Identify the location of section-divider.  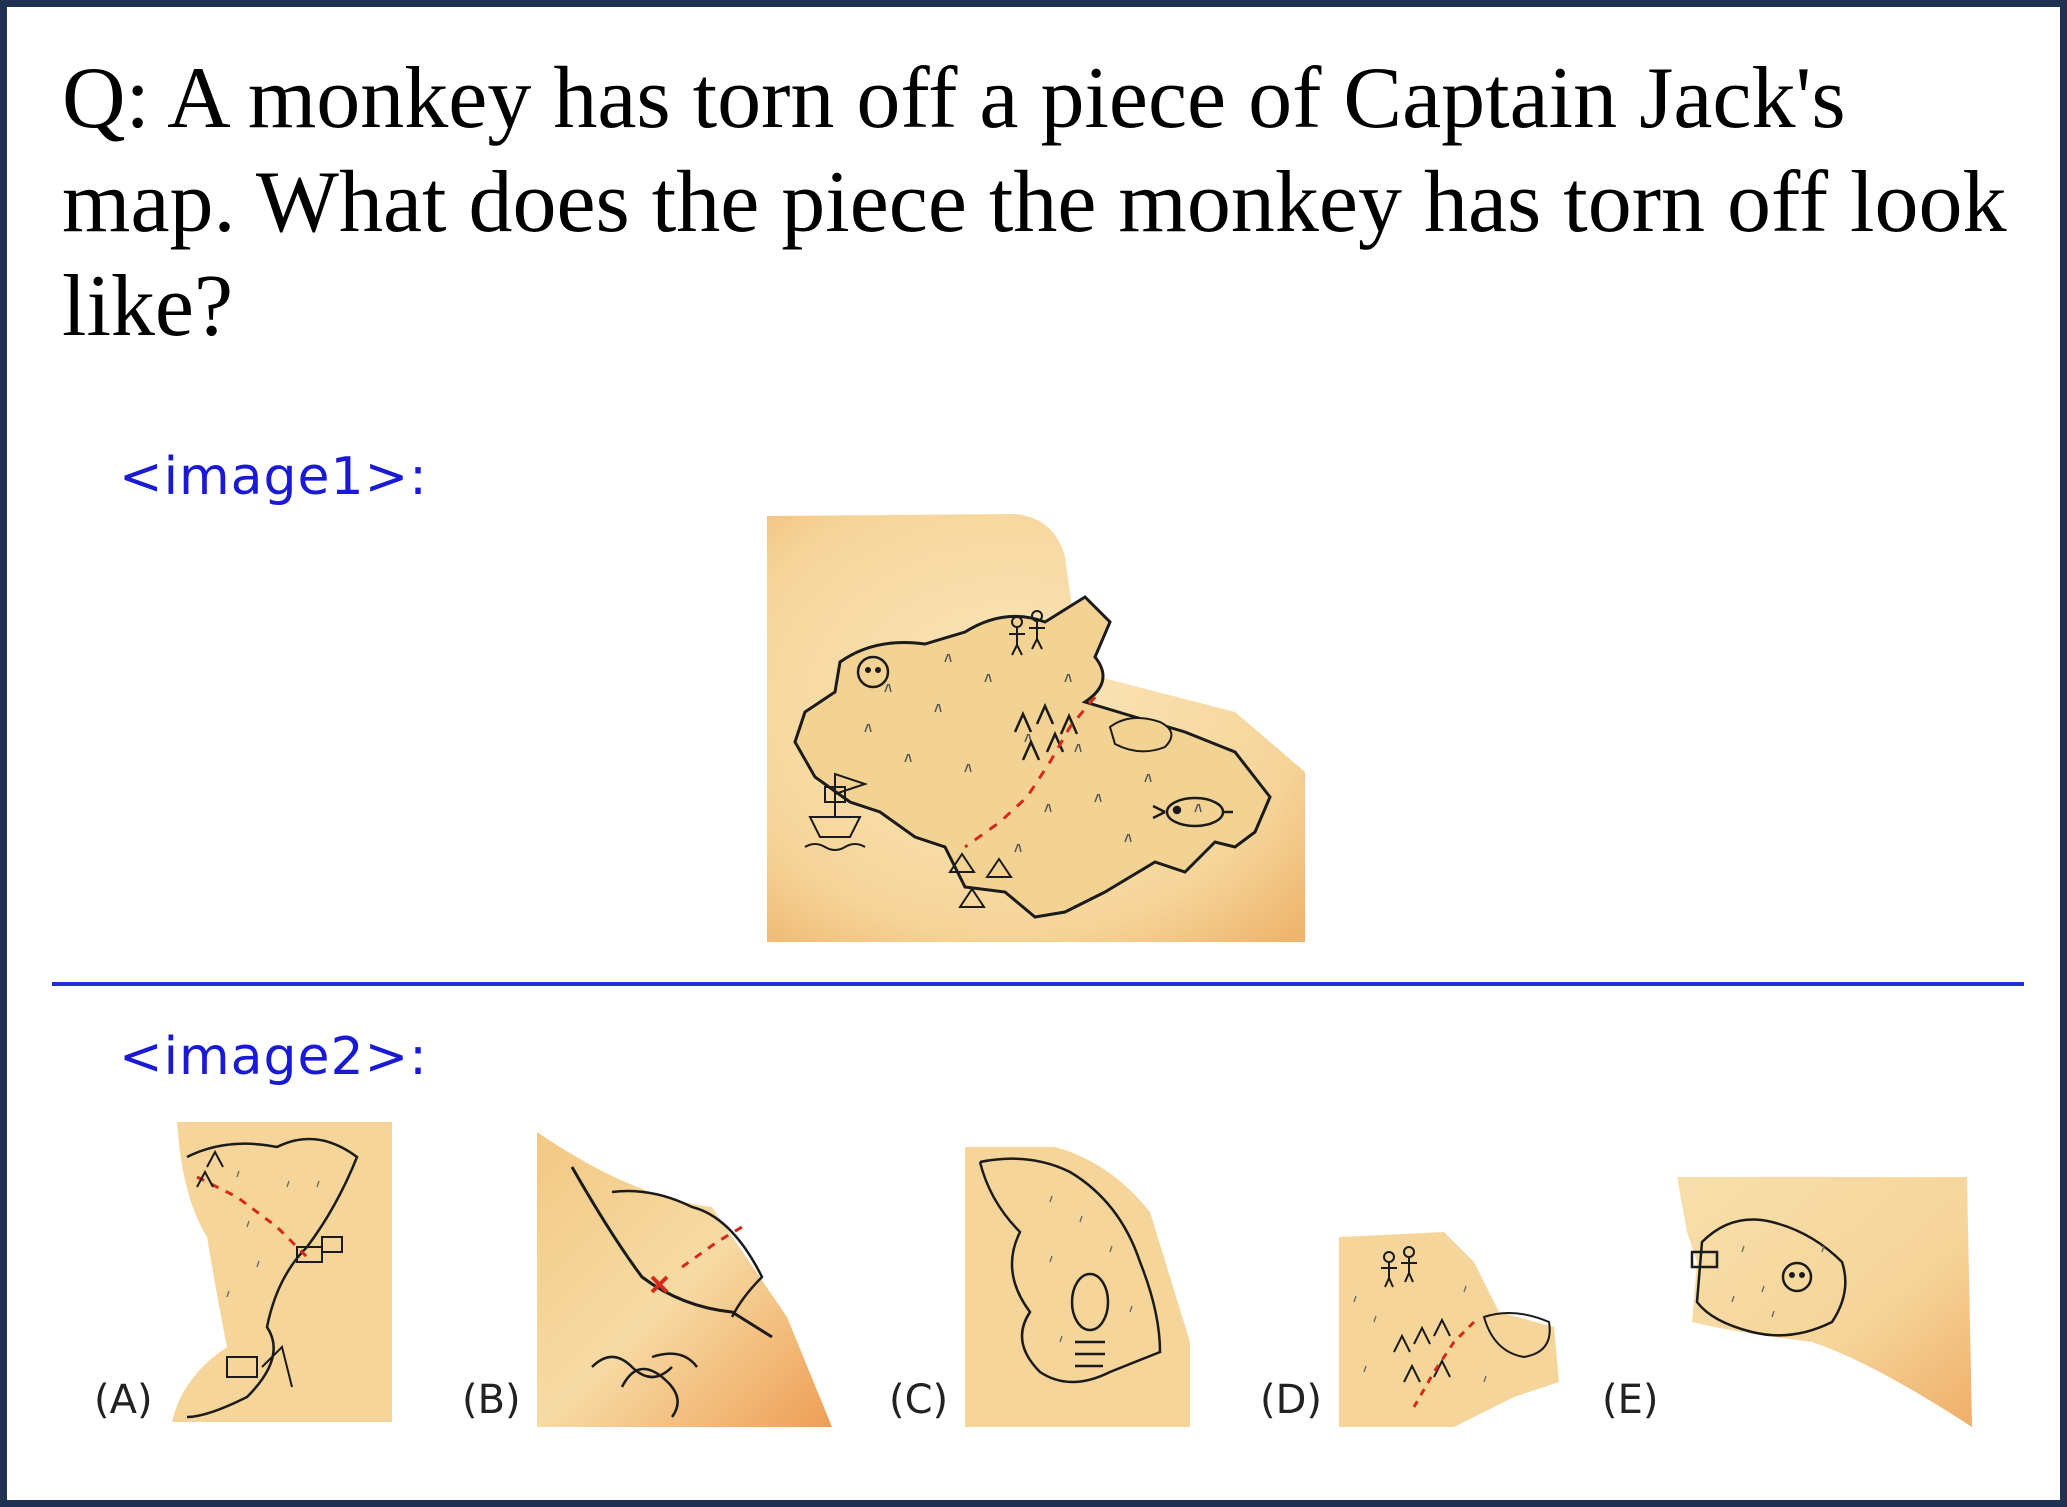
(1038, 984).